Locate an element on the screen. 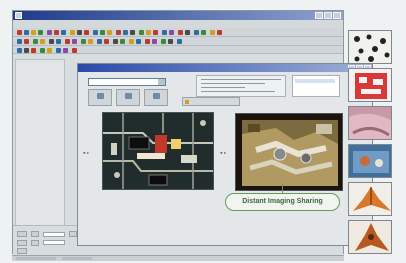 The width and height of the screenshot is (406, 263). minimize-button is located at coordinates (319, 15).